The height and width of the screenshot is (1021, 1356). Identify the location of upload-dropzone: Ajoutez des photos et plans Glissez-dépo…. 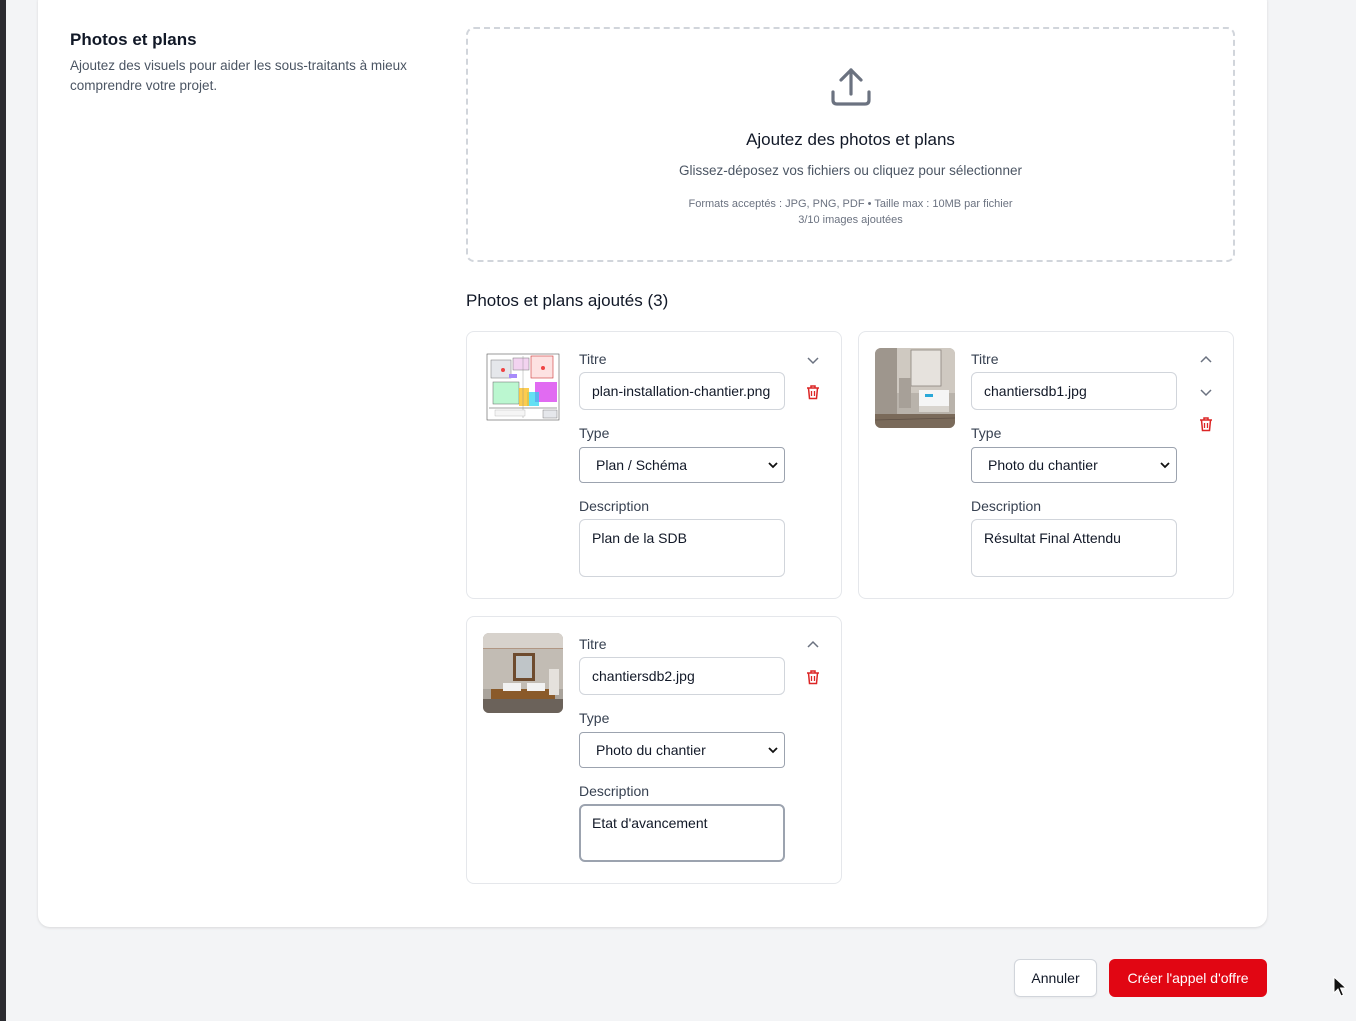
(850, 144).